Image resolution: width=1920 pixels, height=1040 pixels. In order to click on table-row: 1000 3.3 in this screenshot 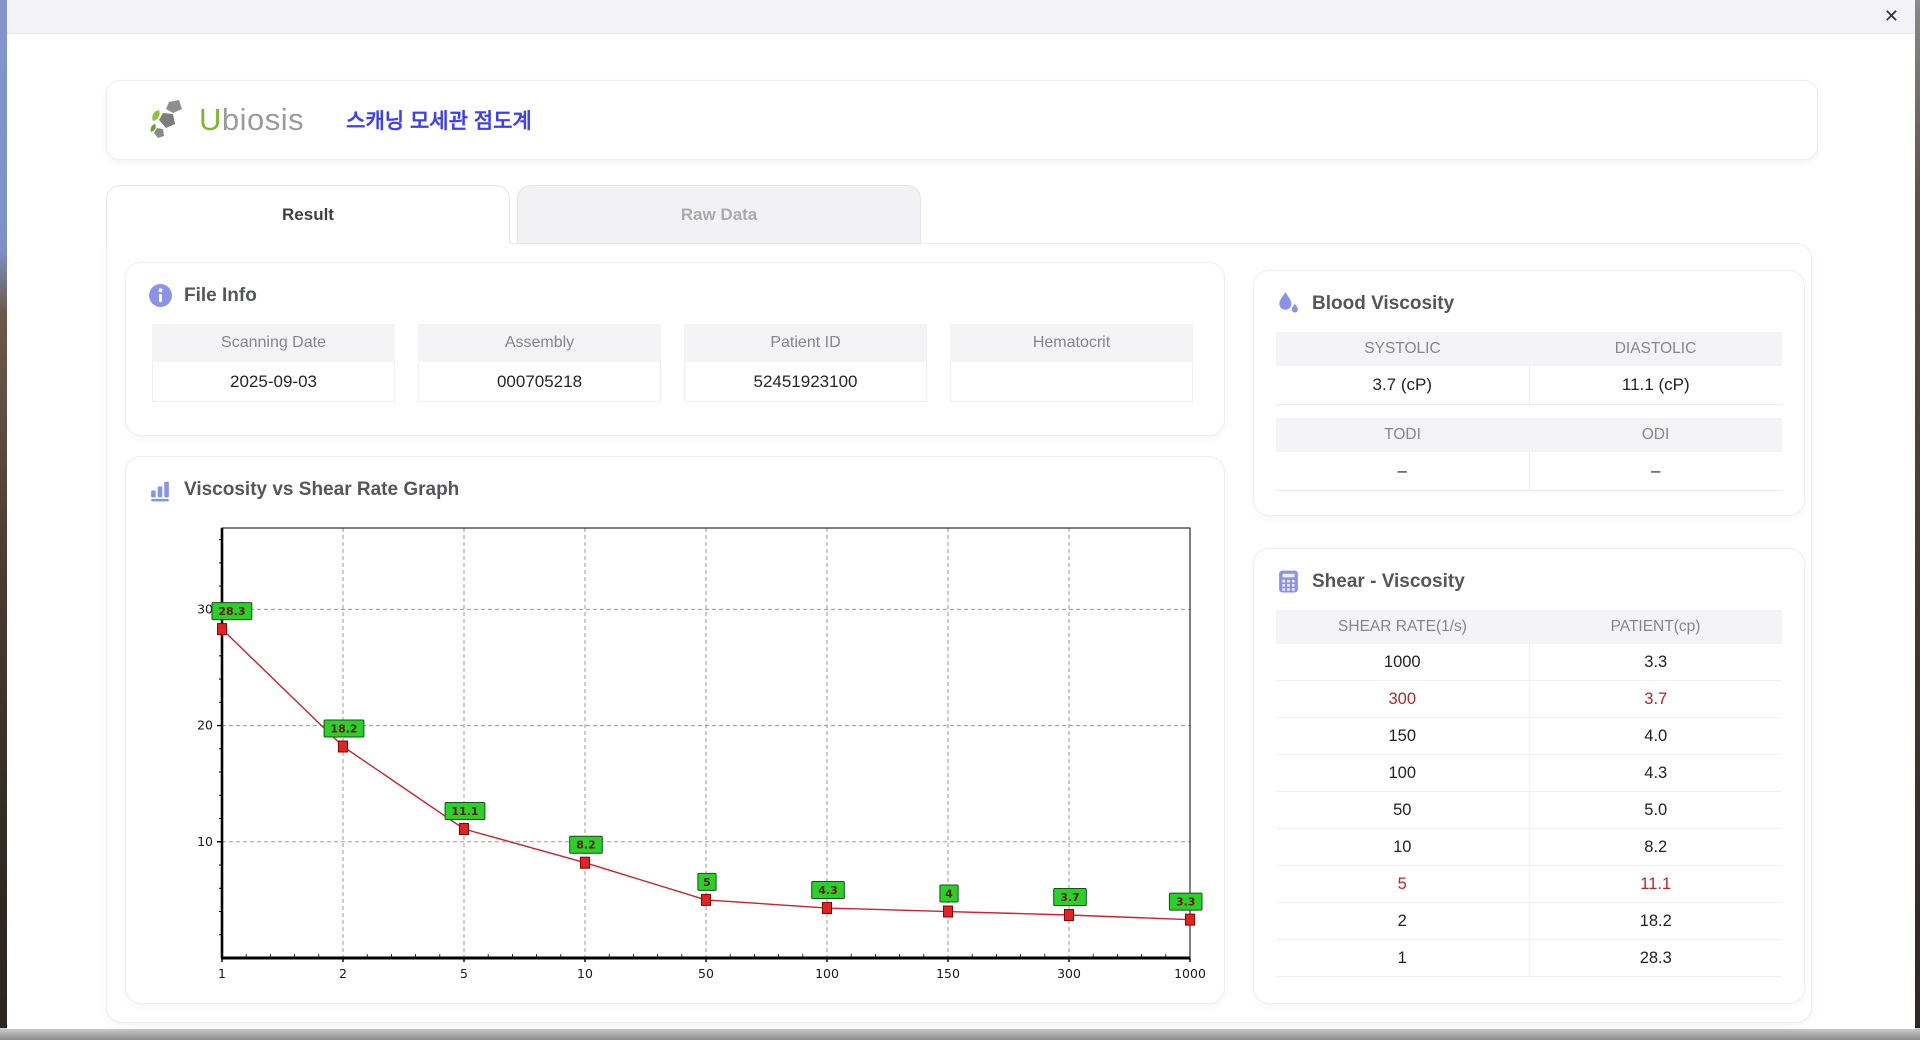, I will do `click(1529, 662)`.